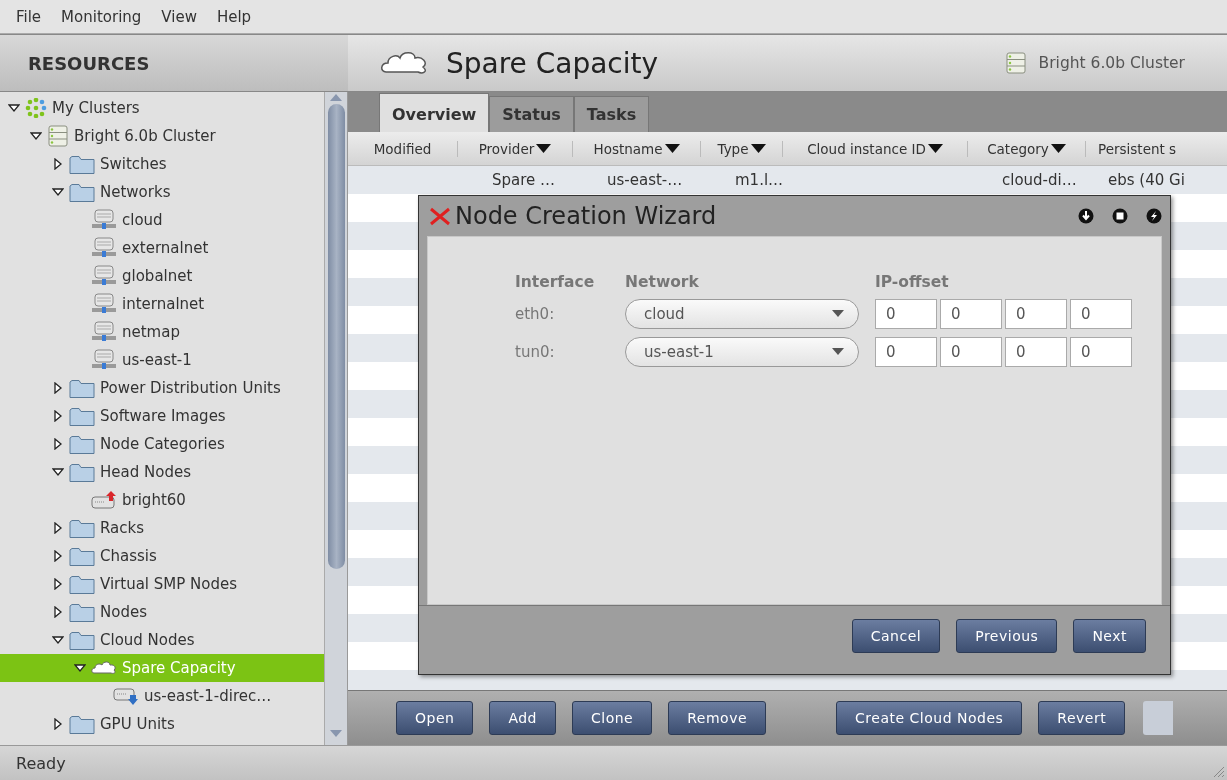 This screenshot has width=1227, height=780. I want to click on column-header: Category, so click(1018, 148).